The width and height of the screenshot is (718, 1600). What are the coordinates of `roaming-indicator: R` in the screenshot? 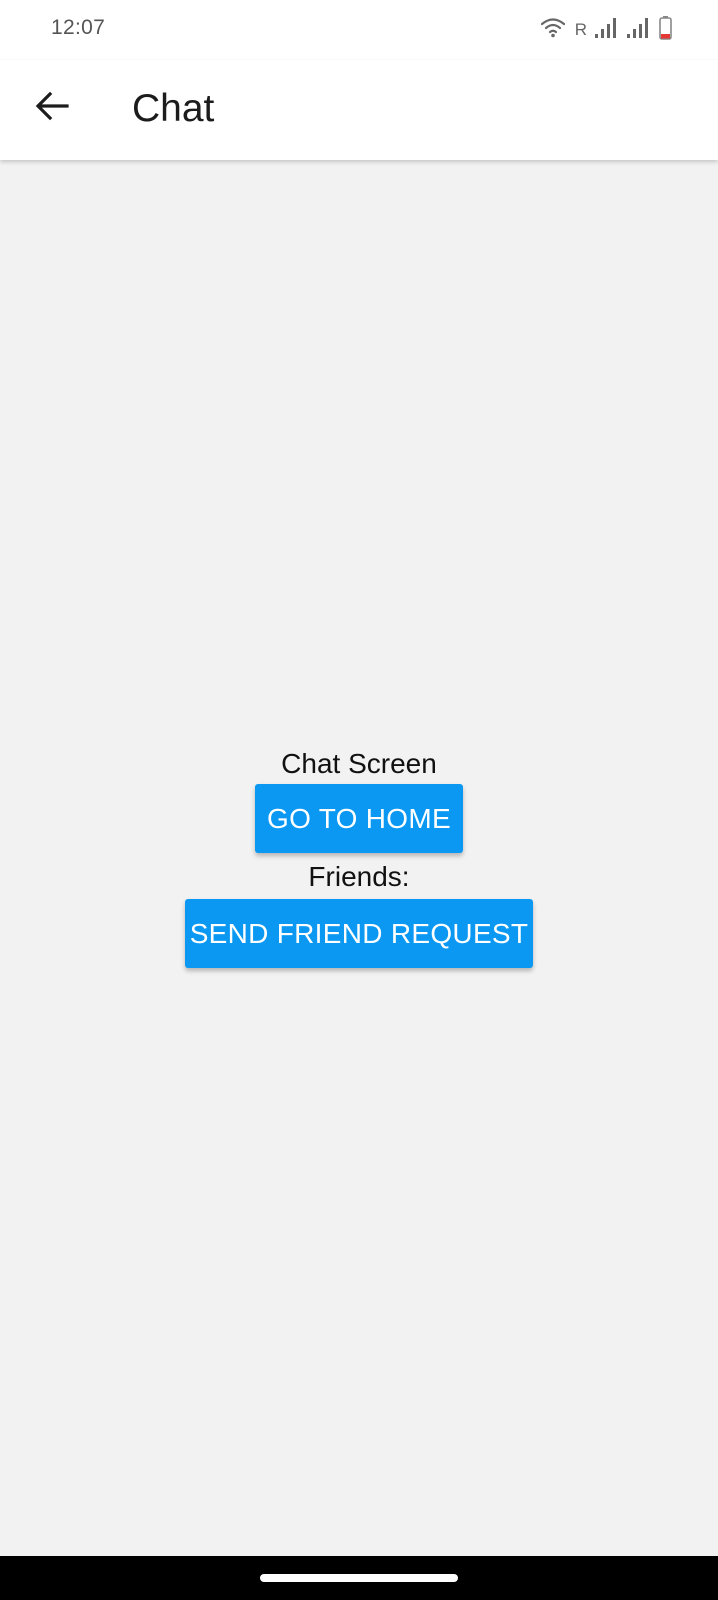 It's located at (580, 29).